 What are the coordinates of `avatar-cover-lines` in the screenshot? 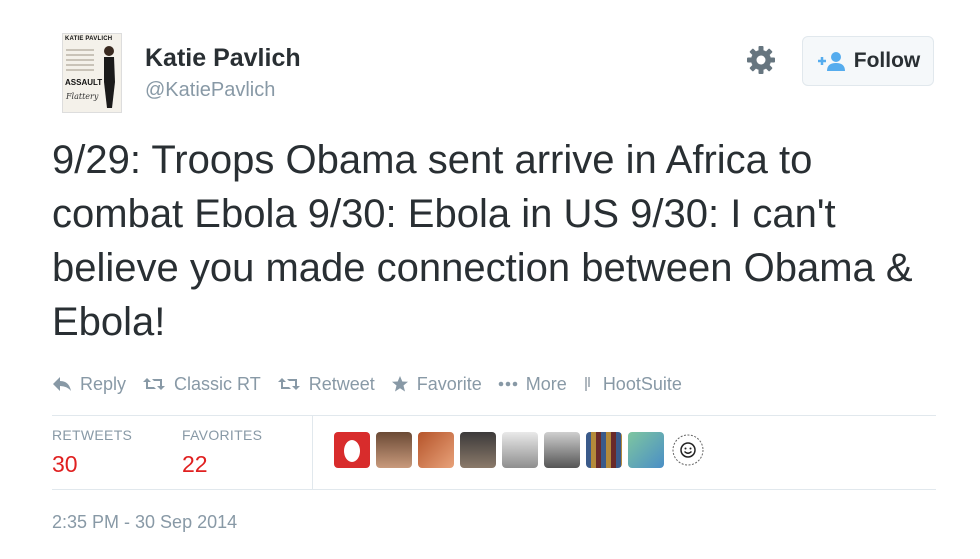 It's located at (80, 60).